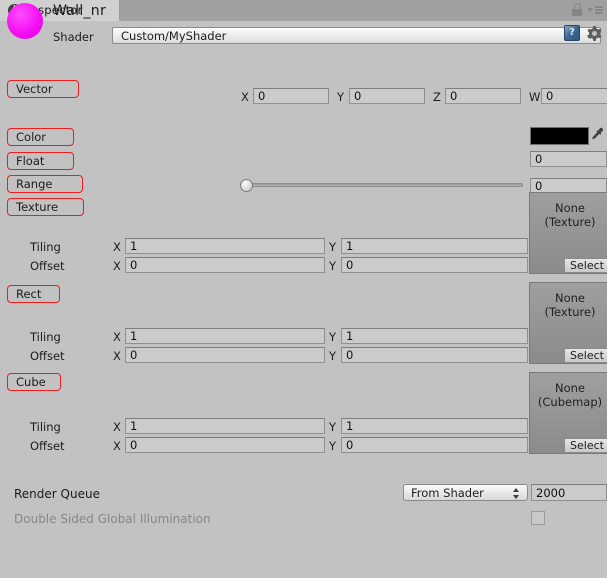  Describe the element at coordinates (572, 33) in the screenshot. I see `book-help-icon: ?` at that location.